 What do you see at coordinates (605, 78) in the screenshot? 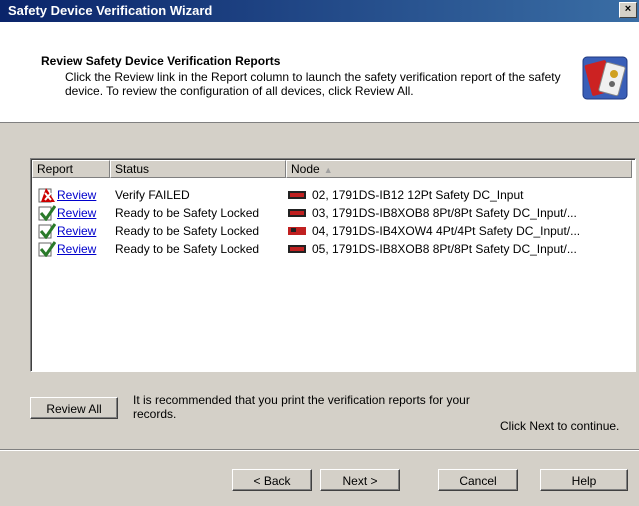
I see `safety-device-icon` at bounding box center [605, 78].